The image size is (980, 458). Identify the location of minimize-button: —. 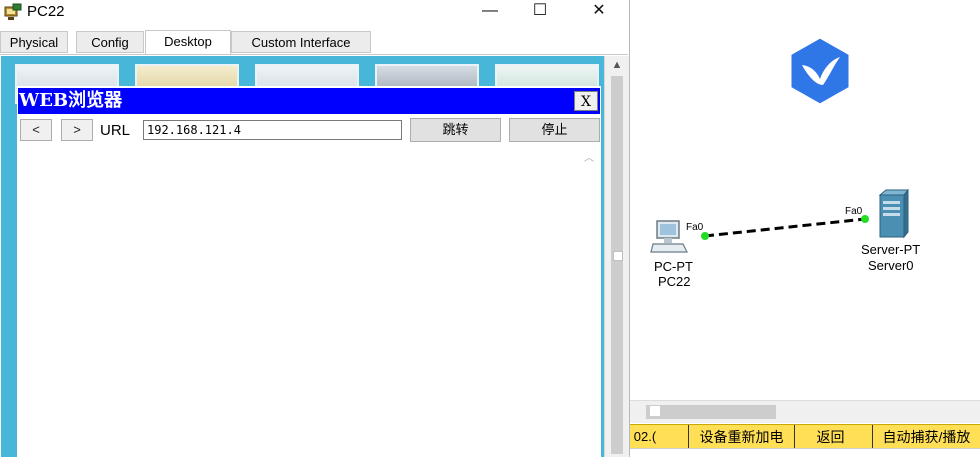
(490, 11).